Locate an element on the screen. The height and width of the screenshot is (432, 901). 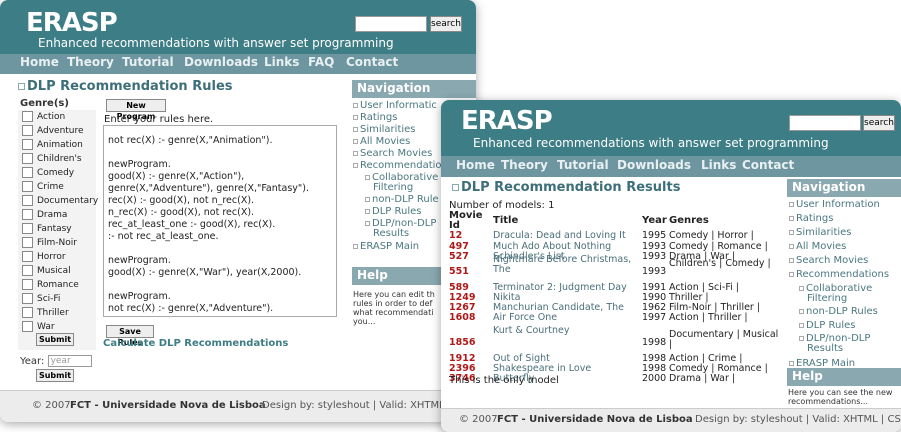
save-rules-button: Save Rules is located at coordinates (130, 336).